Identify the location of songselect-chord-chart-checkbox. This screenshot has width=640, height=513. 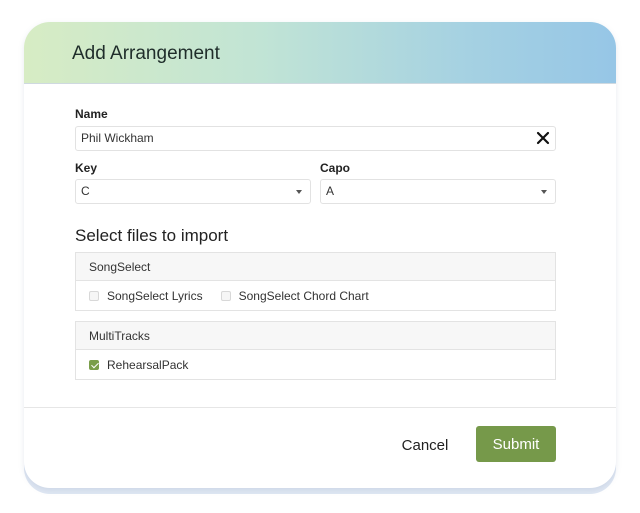
(225, 295).